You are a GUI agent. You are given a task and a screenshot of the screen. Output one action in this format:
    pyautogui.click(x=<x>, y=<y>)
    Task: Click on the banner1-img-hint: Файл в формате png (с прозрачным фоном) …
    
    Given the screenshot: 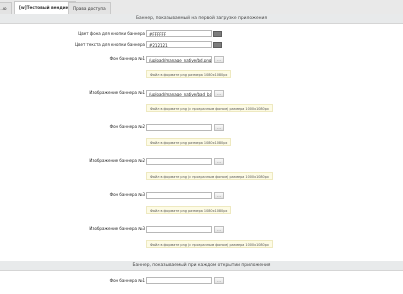 What is the action you would take?
    pyautogui.click(x=209, y=108)
    